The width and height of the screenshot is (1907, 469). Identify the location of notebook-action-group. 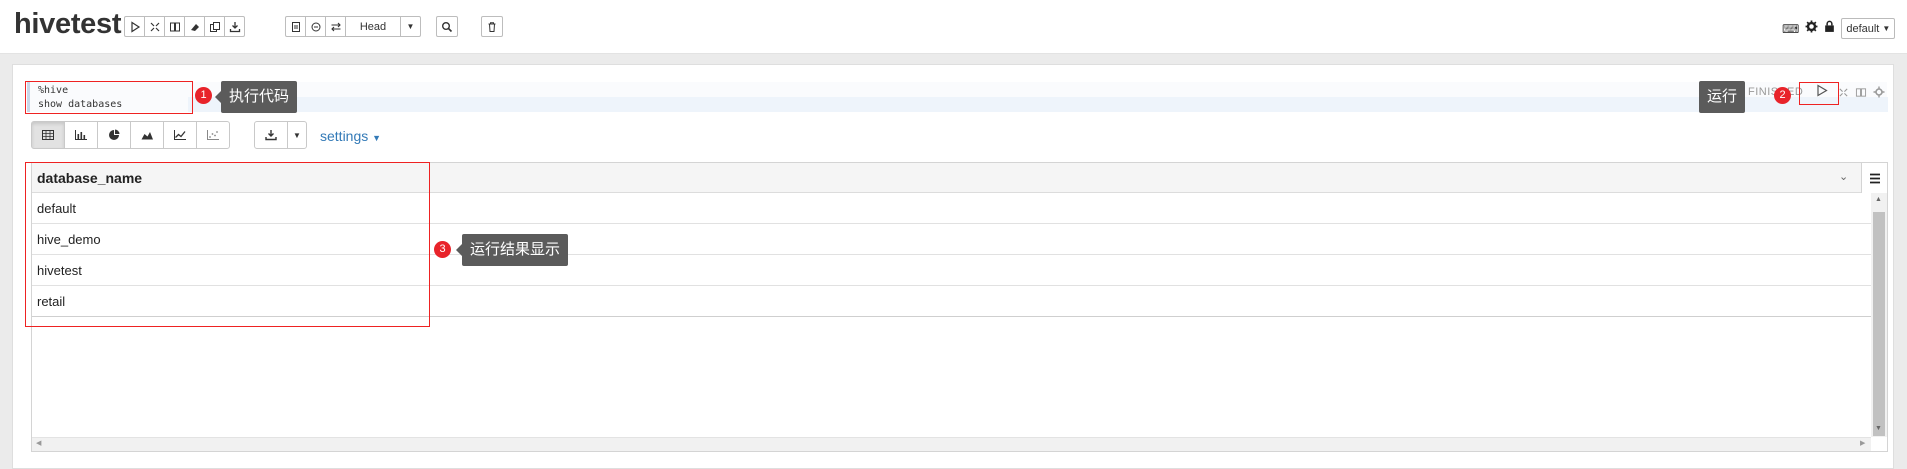
(184, 26).